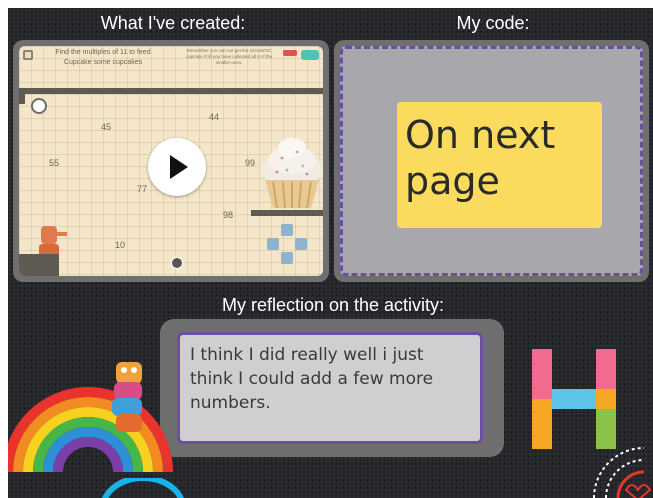 The image size is (653, 498). Describe the element at coordinates (39, 265) in the screenshot. I see `game-ground` at that location.